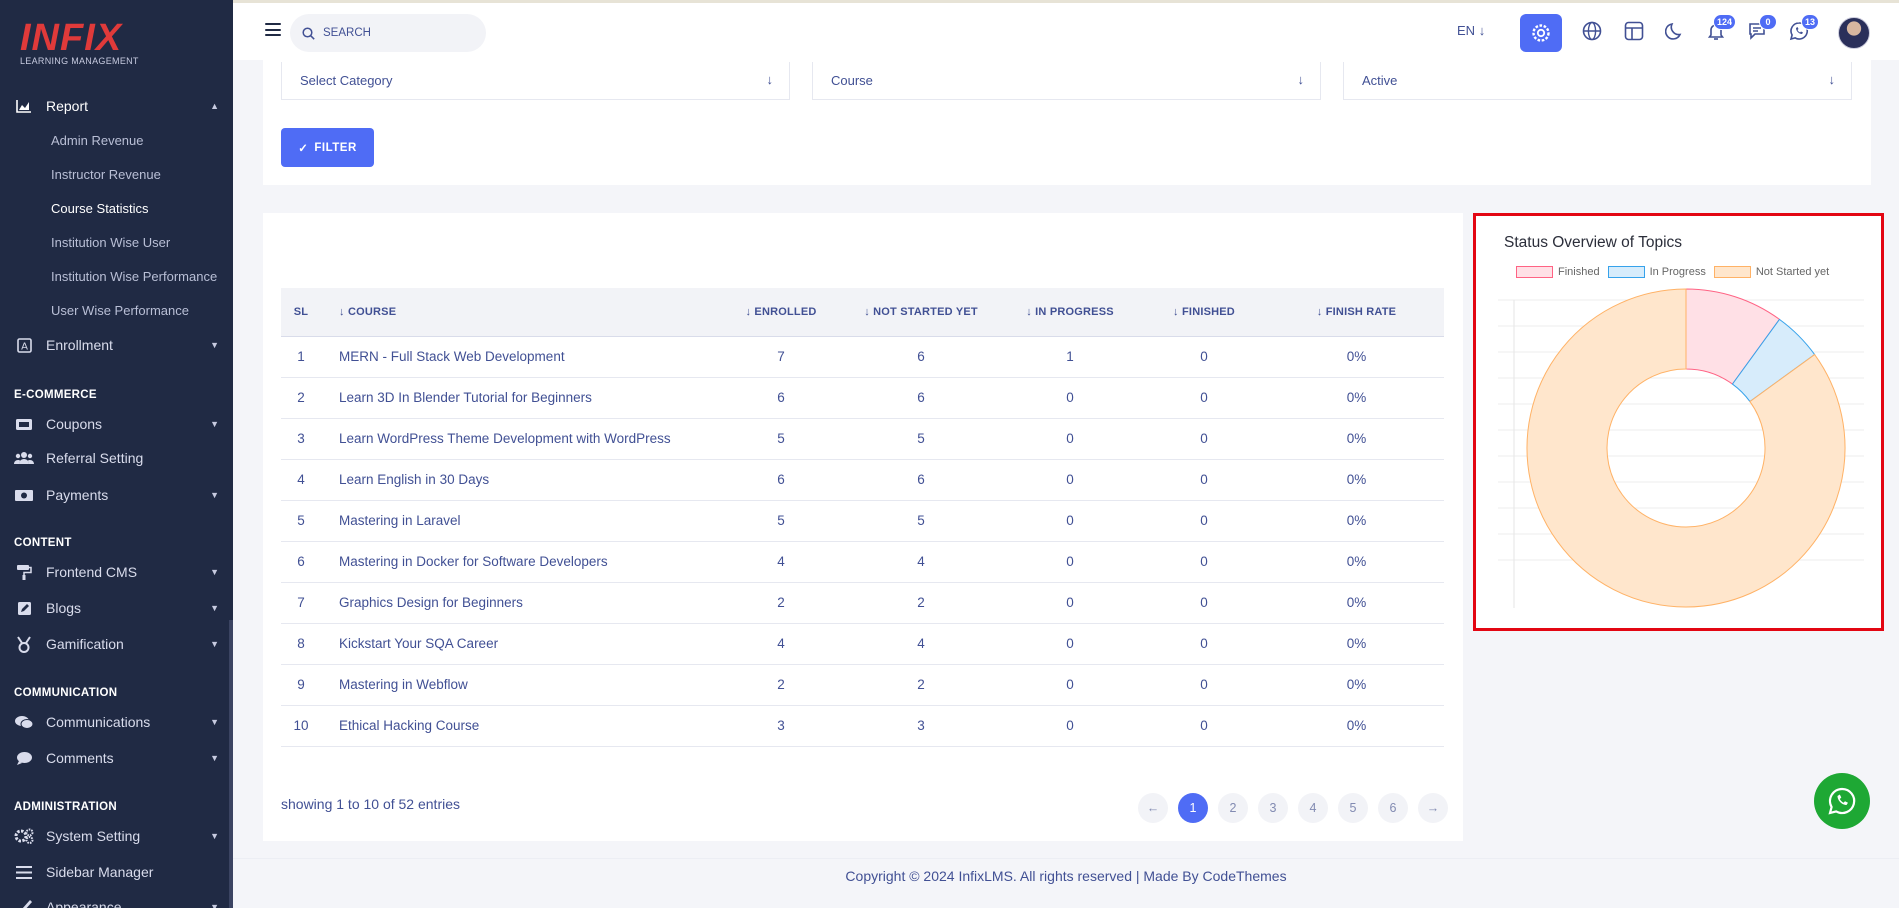 This screenshot has width=1899, height=908. Describe the element at coordinates (301, 312) in the screenshot. I see `col-header-sl: SL` at that location.